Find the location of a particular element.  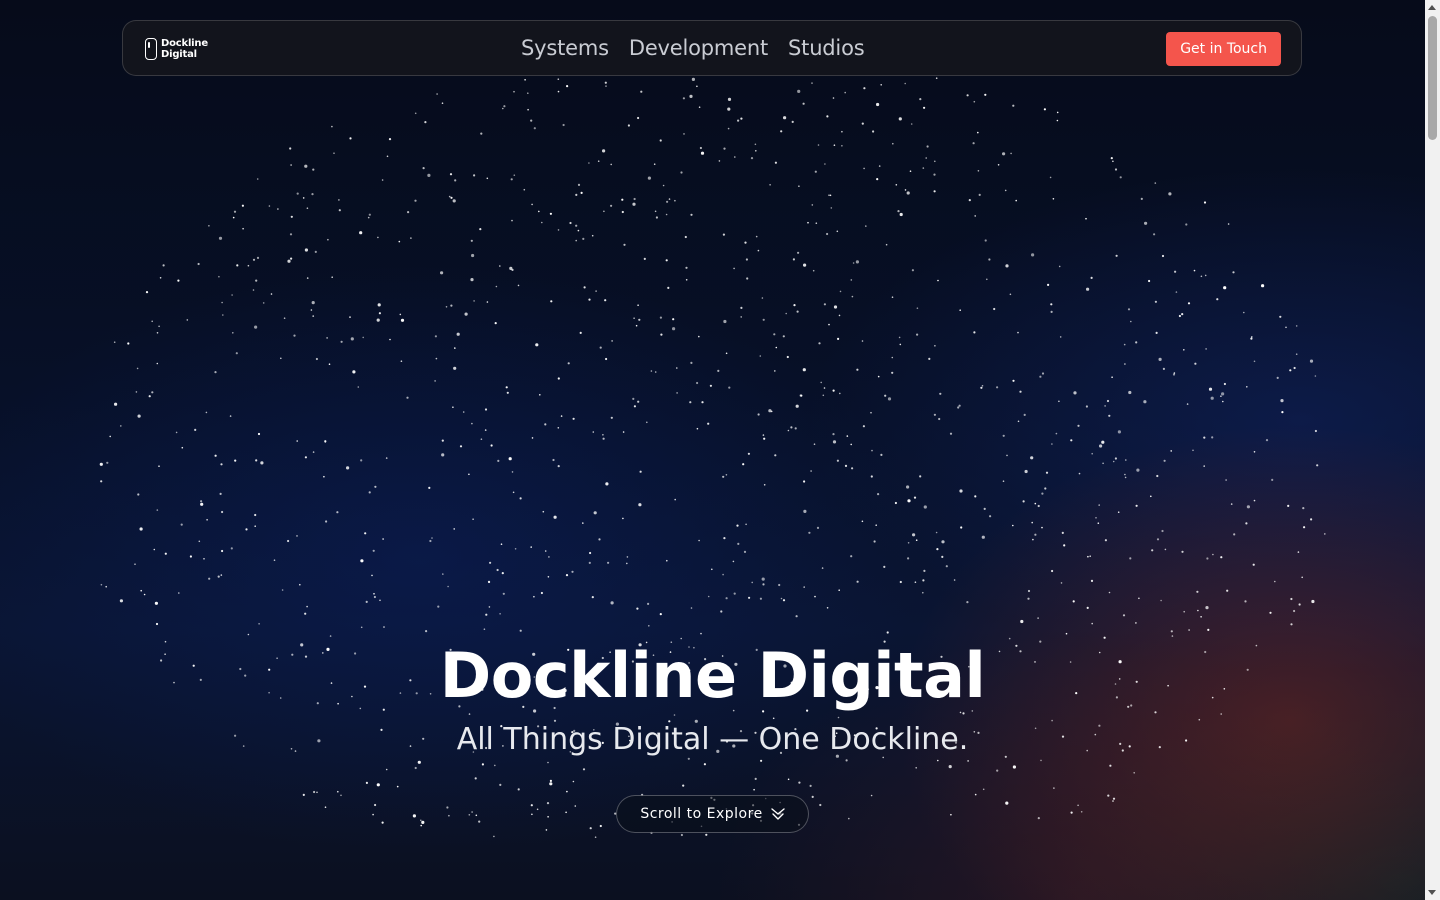

nav-link-studios: Studios is located at coordinates (826, 48).